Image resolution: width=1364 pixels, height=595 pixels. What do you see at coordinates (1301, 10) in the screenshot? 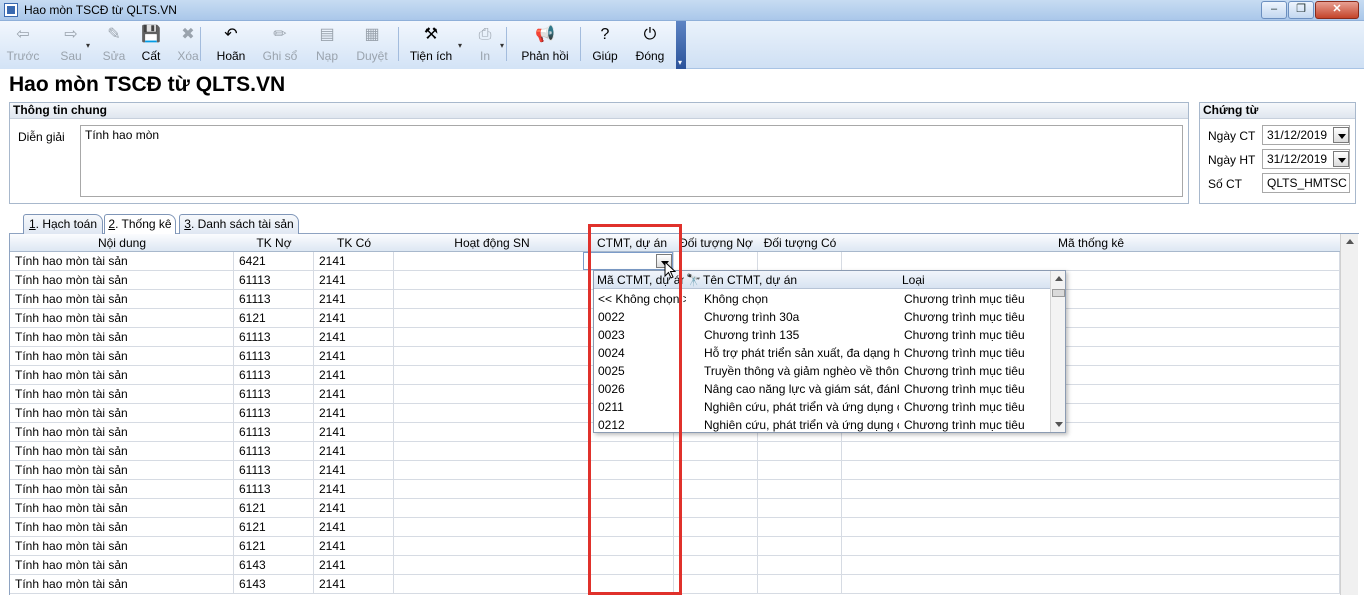
I see `restore-button: ❐` at bounding box center [1301, 10].